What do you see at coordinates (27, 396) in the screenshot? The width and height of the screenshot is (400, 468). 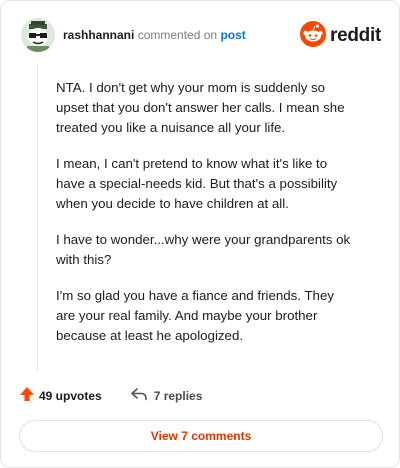 I see `upvote-arrow-icon` at bounding box center [27, 396].